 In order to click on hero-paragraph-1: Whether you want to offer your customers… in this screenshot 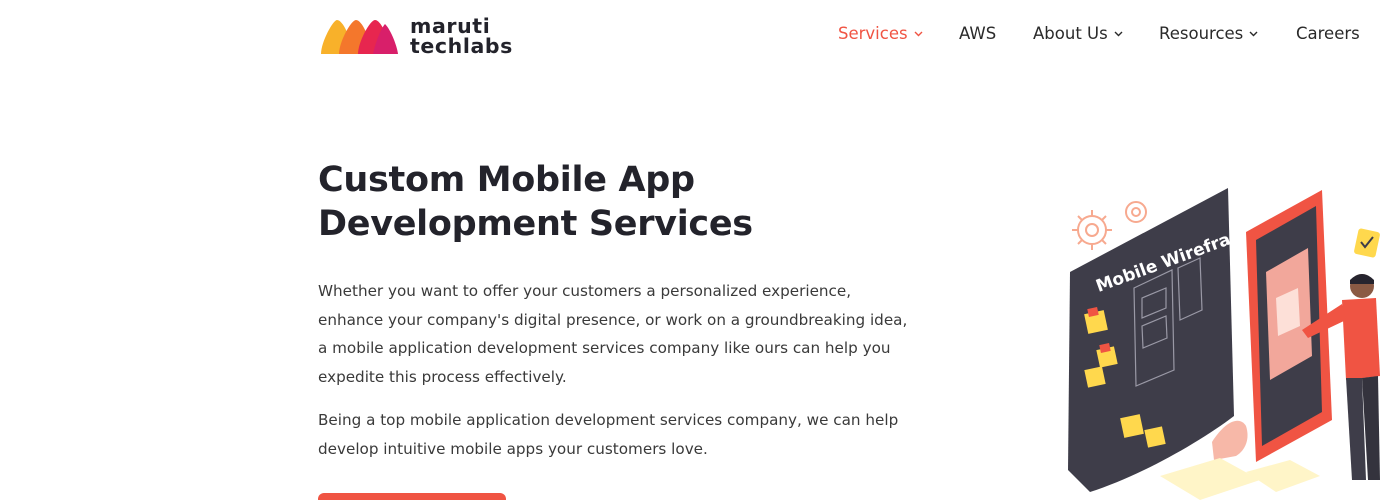, I will do `click(613, 334)`.